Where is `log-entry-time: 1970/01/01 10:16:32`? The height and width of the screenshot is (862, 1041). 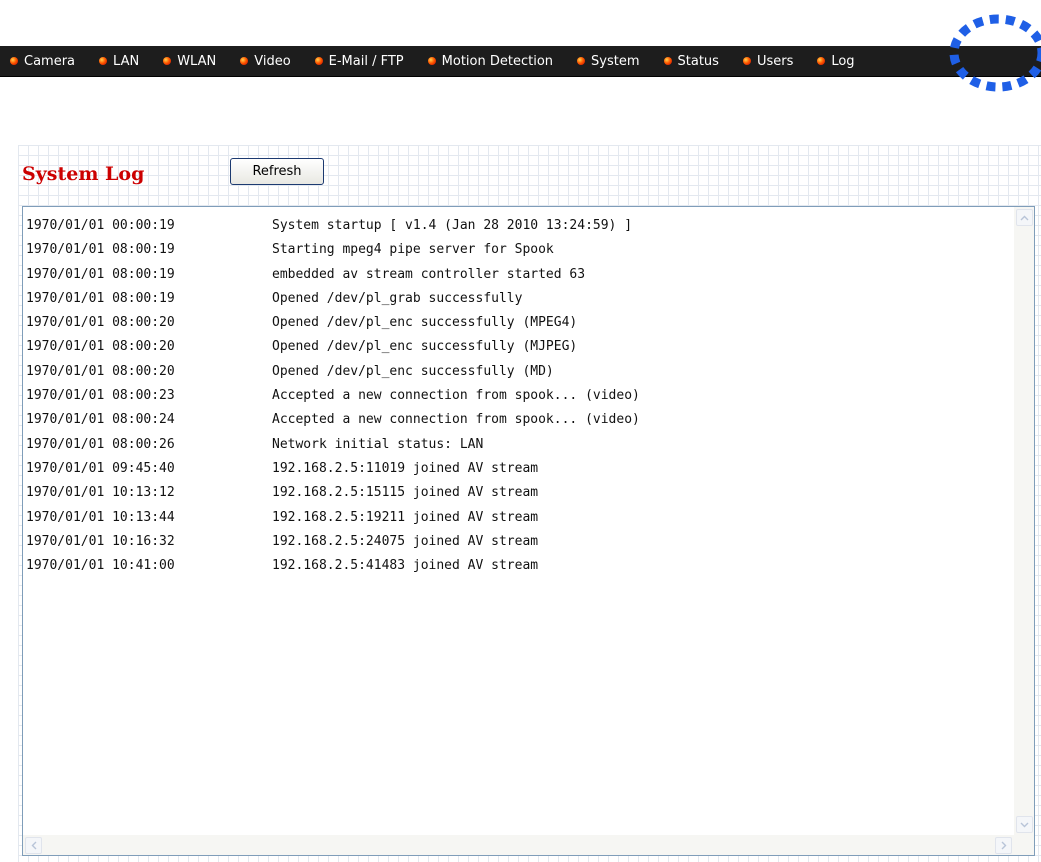 log-entry-time: 1970/01/01 10:16:32 is located at coordinates (100, 541).